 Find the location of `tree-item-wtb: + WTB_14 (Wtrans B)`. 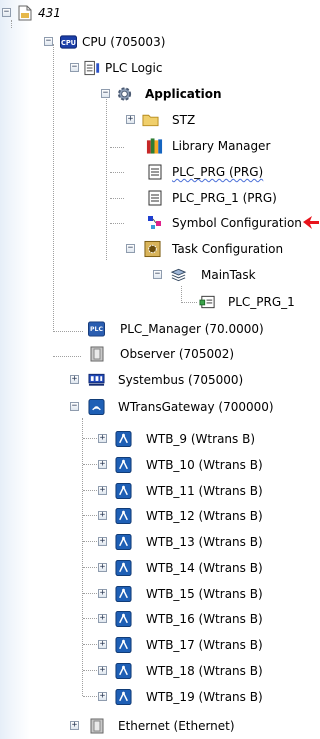

tree-item-wtb: + WTB_14 (Wtrans B) is located at coordinates (159, 568).